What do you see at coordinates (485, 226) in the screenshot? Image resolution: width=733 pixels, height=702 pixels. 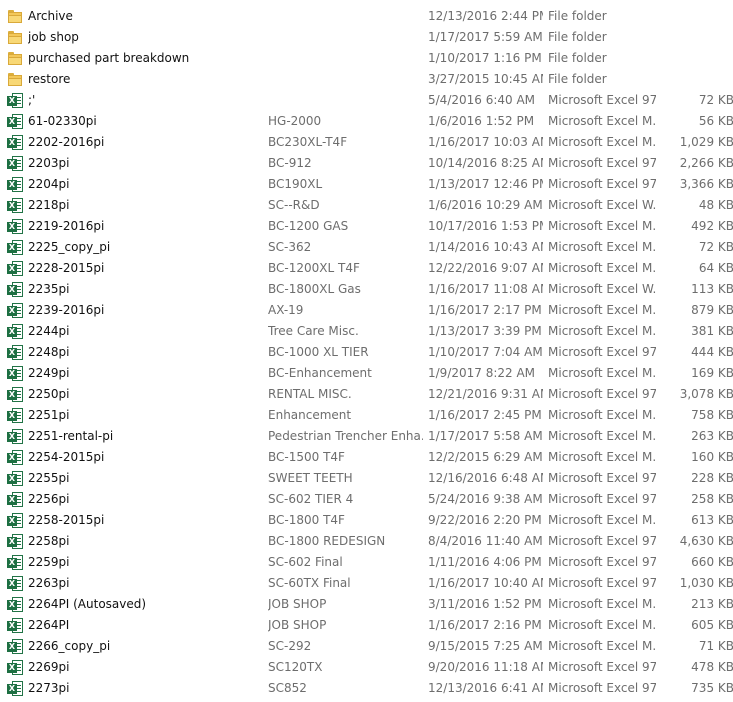 I see `date-modified: 10/17/2016 1:53 PM` at bounding box center [485, 226].